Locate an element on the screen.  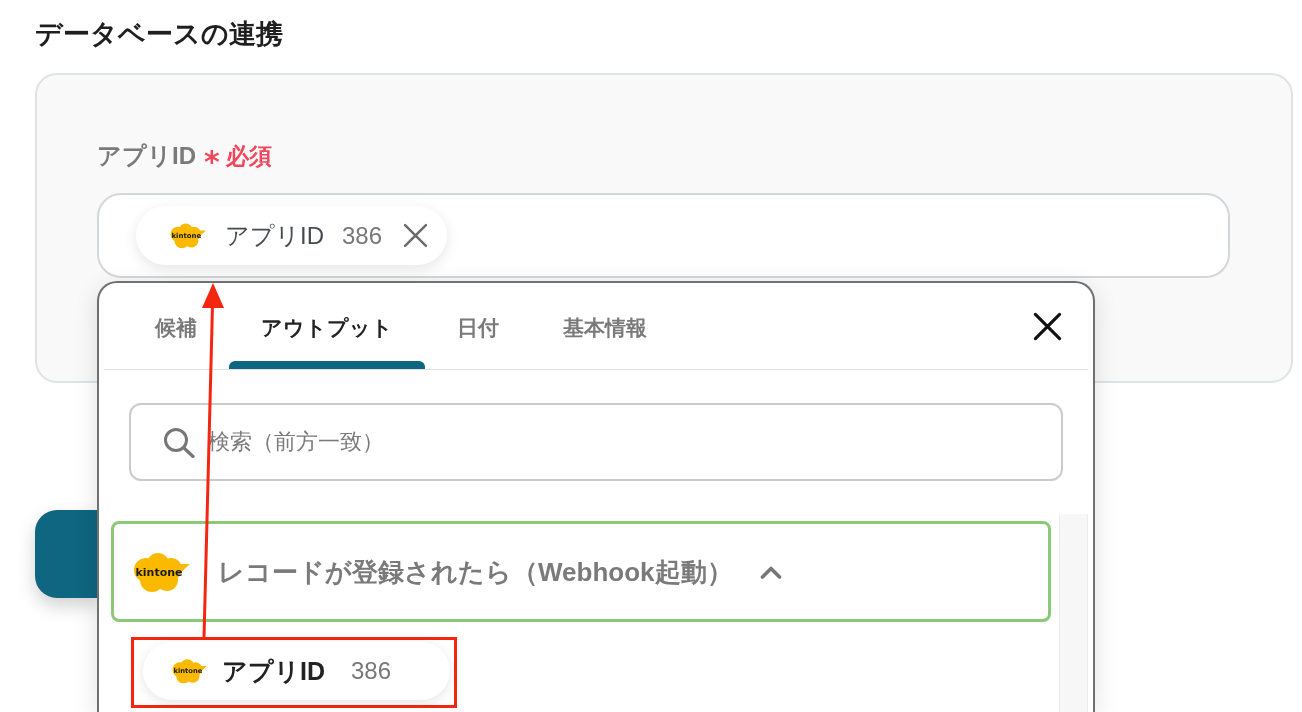
action-button is located at coordinates (67, 554).